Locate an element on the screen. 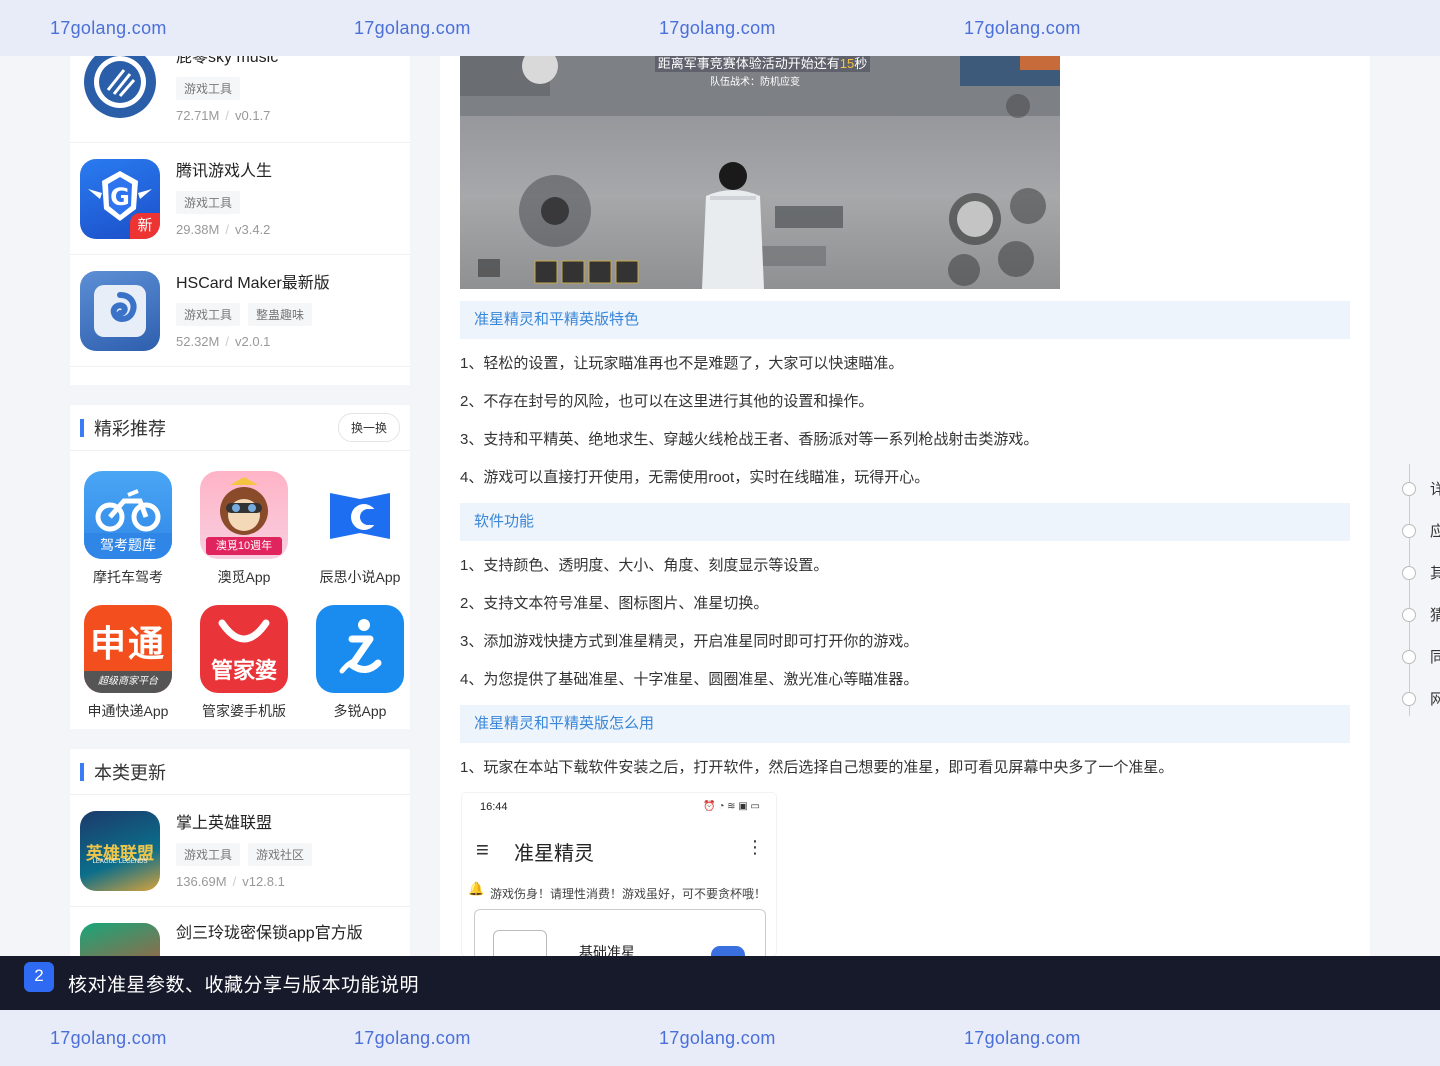 Image resolution: width=1440 pixels, height=1066 pixels. grid-app-item: 多锐App is located at coordinates (360, 672).